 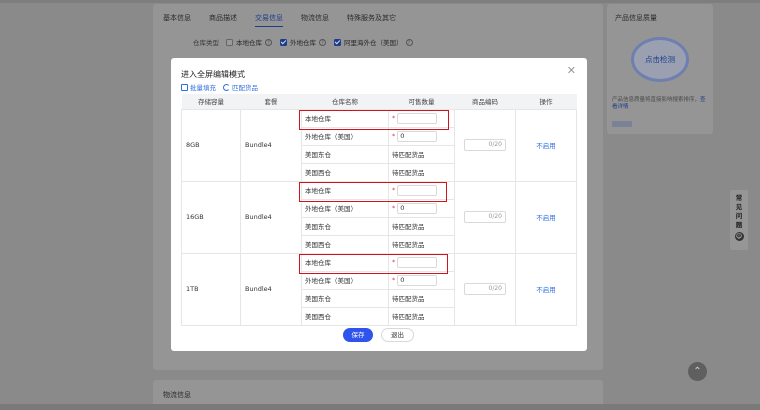 What do you see at coordinates (397, 335) in the screenshot?
I see `exit-button: 退出` at bounding box center [397, 335].